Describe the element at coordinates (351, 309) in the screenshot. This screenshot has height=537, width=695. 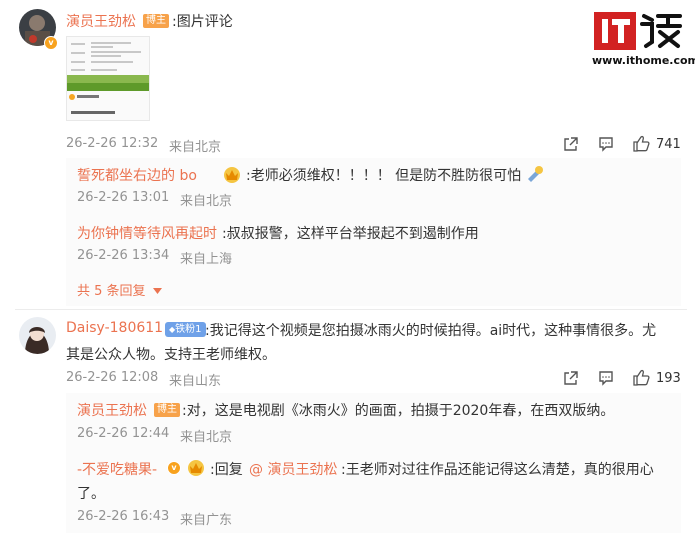
I see `divider` at that location.